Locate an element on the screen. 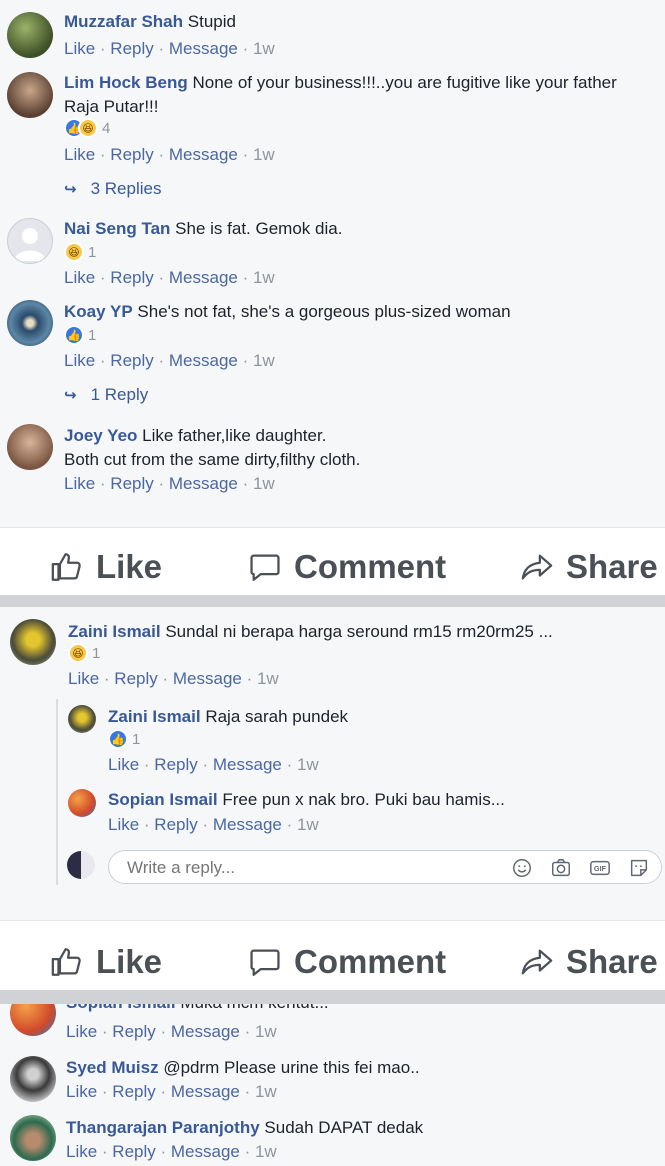 Image resolution: width=665 pixels, height=1166 pixels. reply-input is located at coordinates (307, 868).